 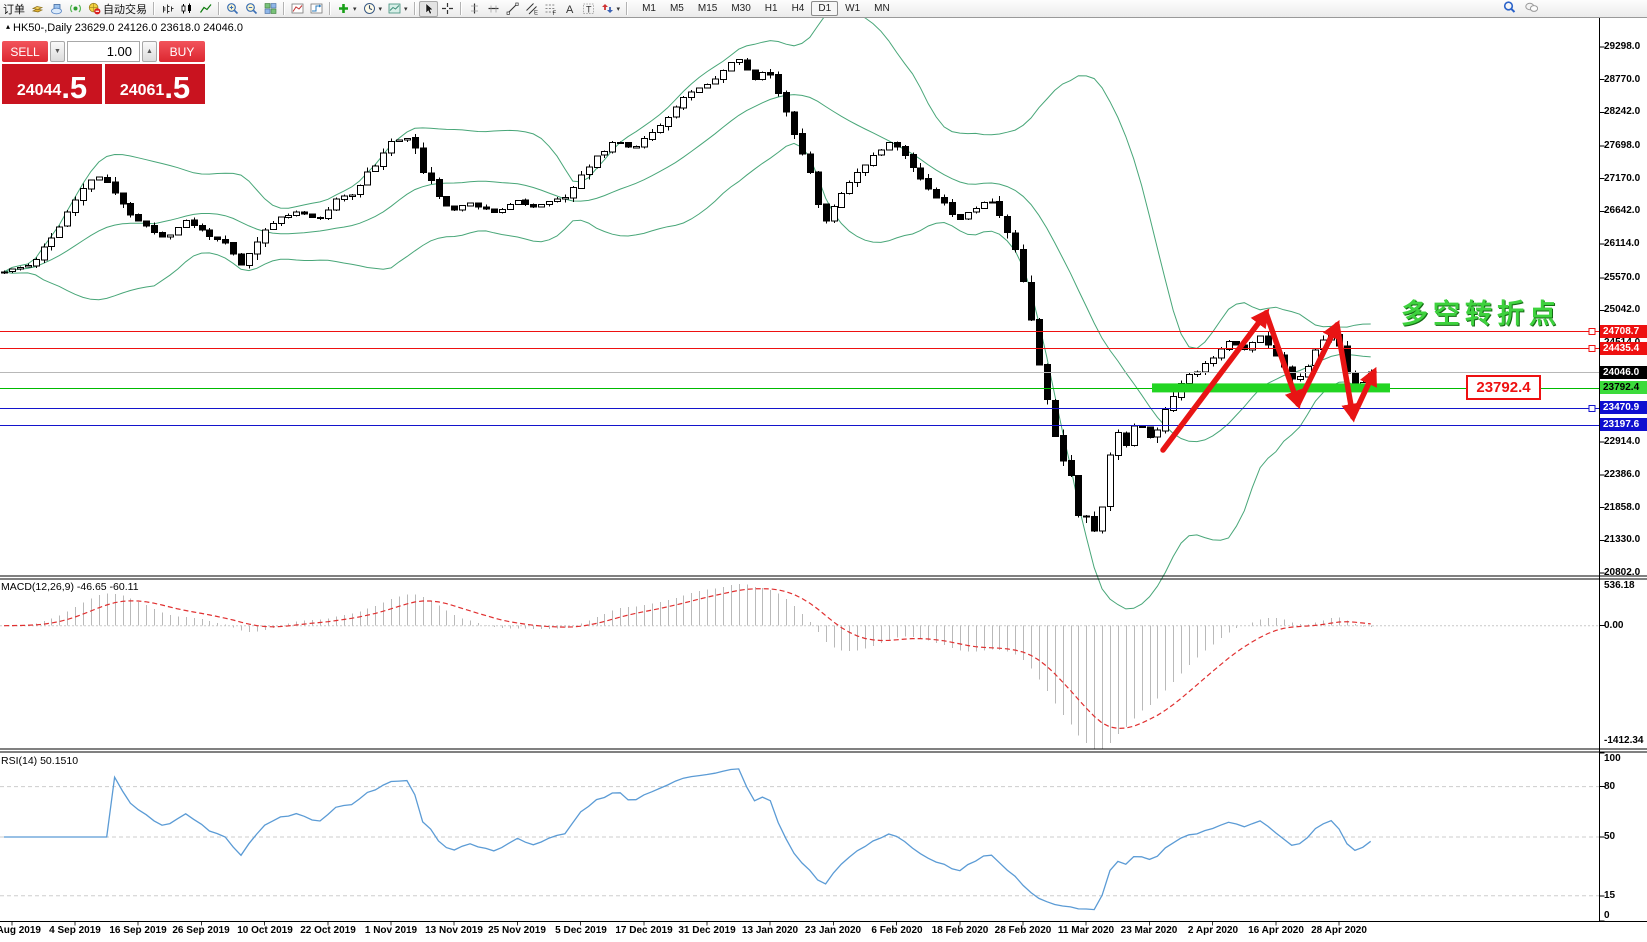 I want to click on rsi-line, so click(x=688, y=839).